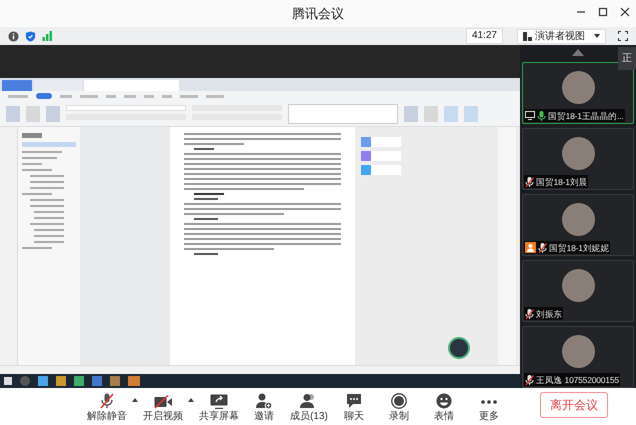 This screenshot has width=636, height=425. Describe the element at coordinates (562, 182) in the screenshot. I see `participant-name: 国贸18-1刘晨` at that location.